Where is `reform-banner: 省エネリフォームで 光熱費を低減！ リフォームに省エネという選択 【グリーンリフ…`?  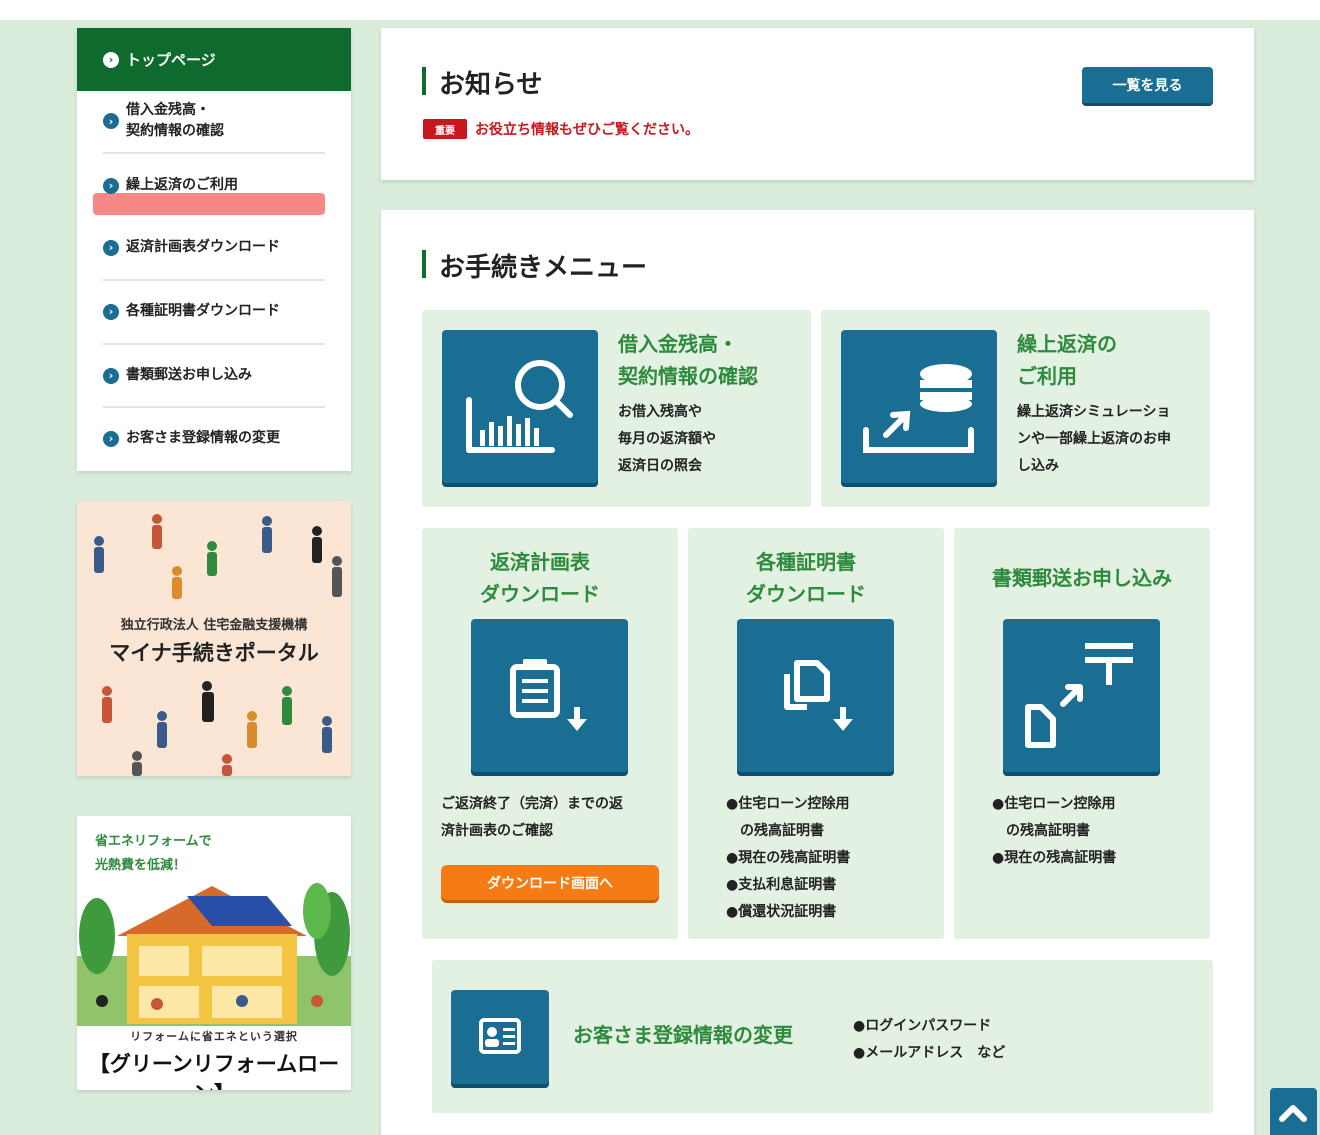
reform-banner: 省エネリフォームで 光熱費を低減！ リフォームに省エネという選択 【グリーンリフ… is located at coordinates (214, 953).